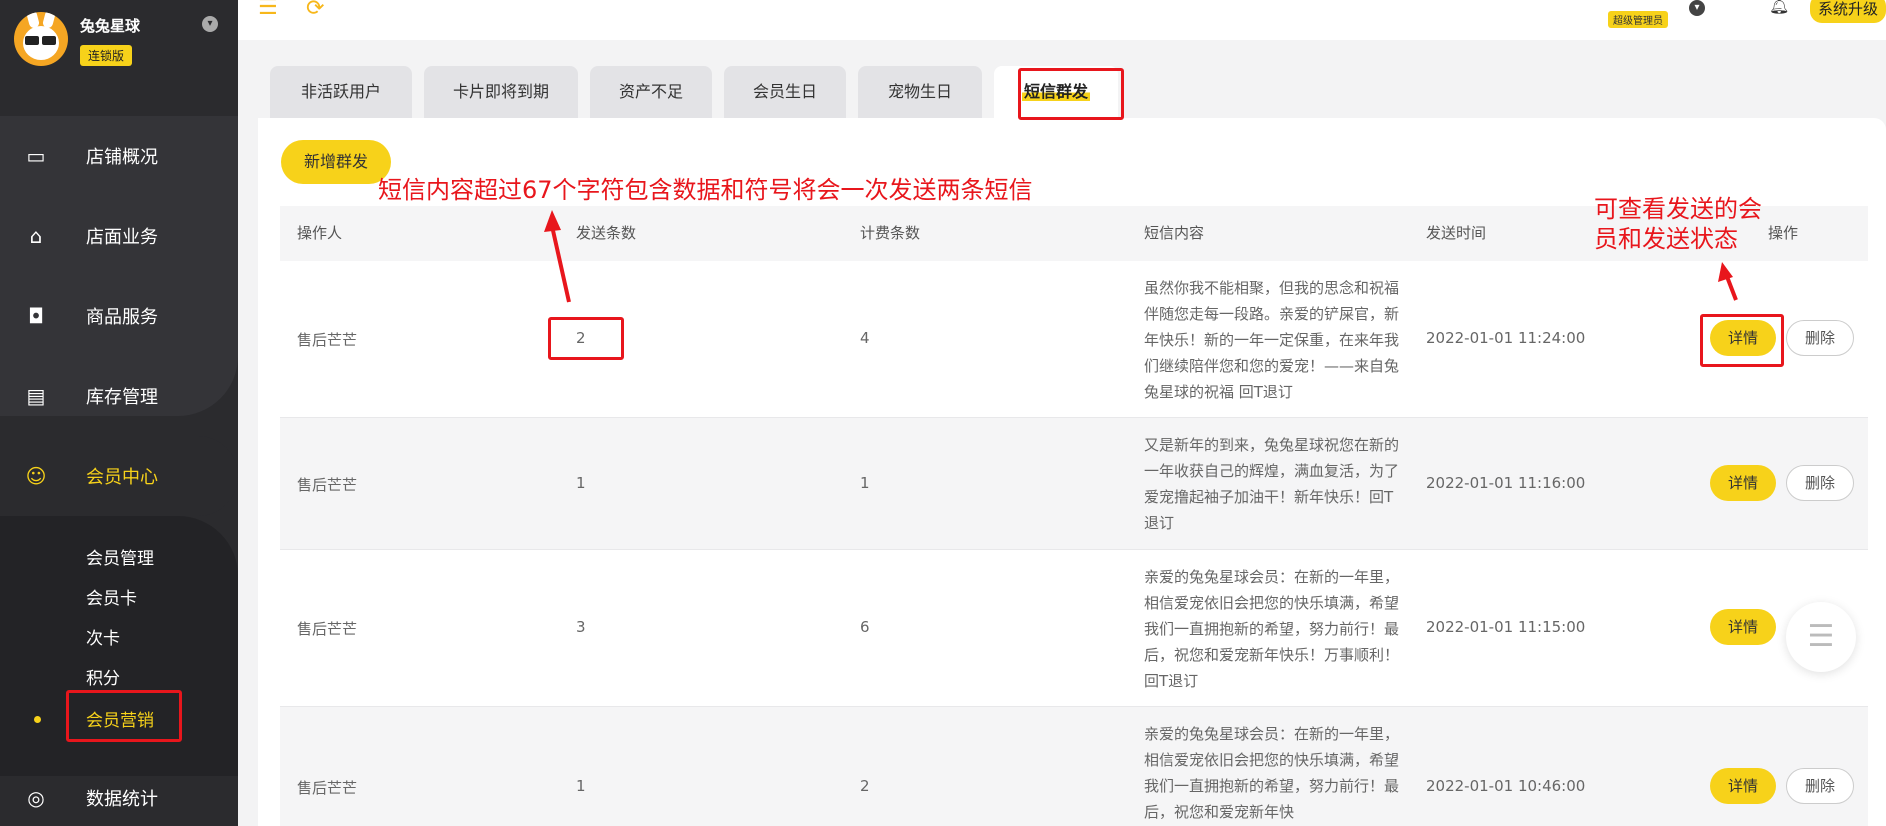 Image resolution: width=1886 pixels, height=826 pixels. I want to click on tab-member-birthday: 会员生日, so click(785, 92).